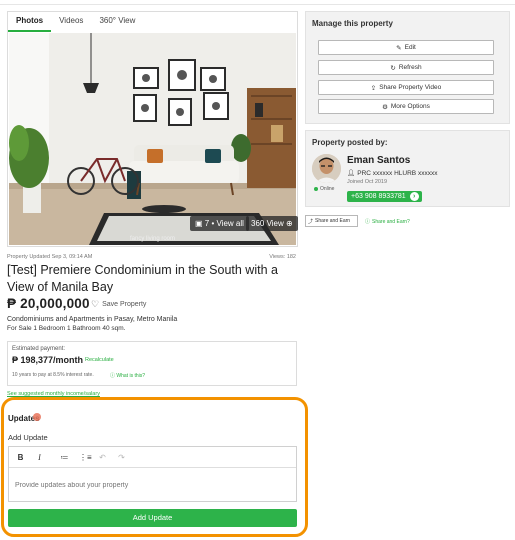  I want to click on online-status: Online, so click(324, 189).